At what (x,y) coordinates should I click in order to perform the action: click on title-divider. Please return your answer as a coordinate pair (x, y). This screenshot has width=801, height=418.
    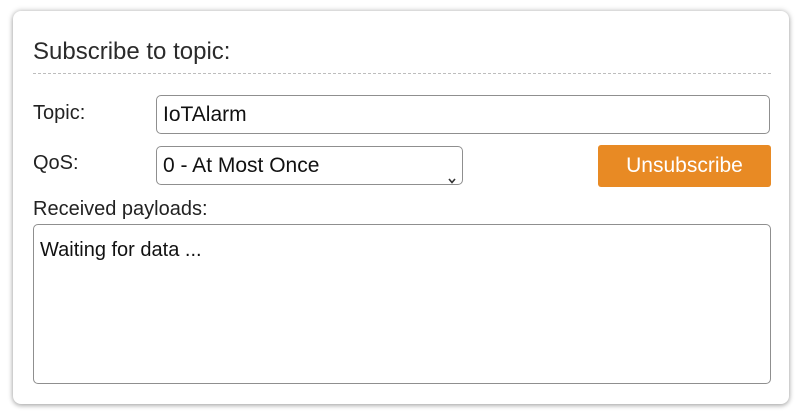
    Looking at the image, I should click on (402, 73).